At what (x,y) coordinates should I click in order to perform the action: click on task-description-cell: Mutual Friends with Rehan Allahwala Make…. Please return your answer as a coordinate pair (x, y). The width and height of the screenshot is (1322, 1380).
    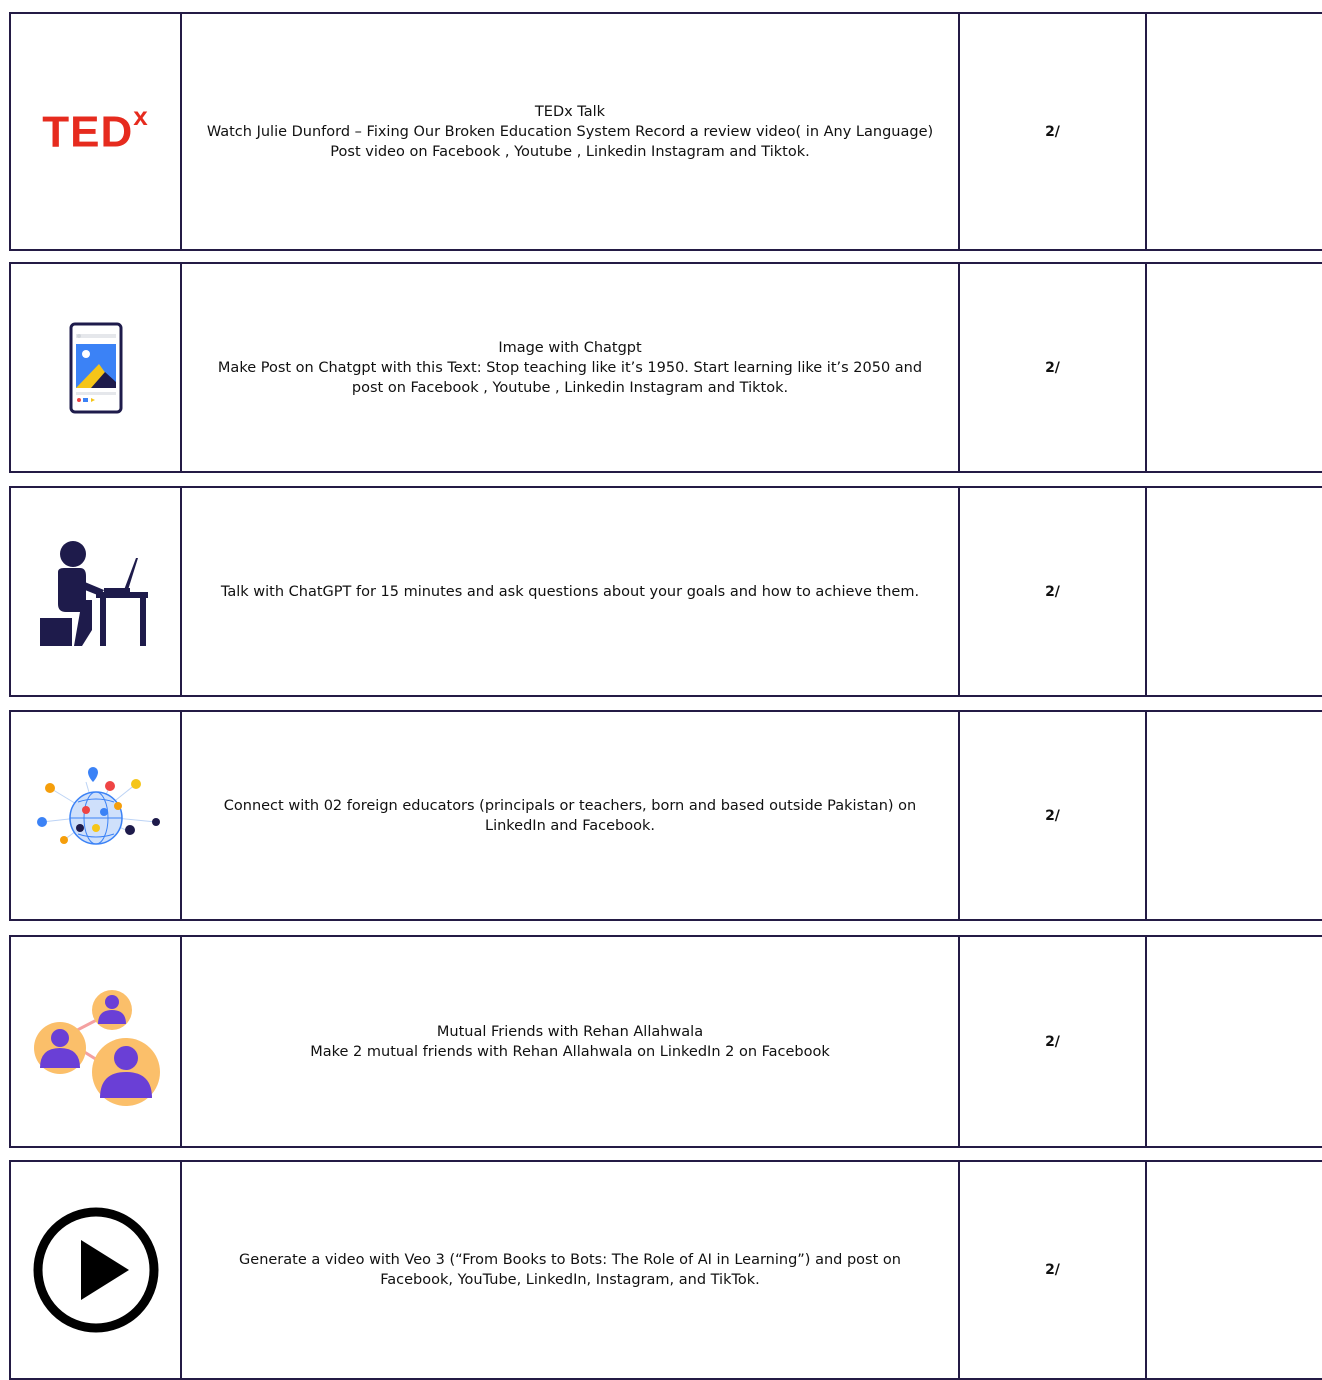
    Looking at the image, I should click on (571, 1041).